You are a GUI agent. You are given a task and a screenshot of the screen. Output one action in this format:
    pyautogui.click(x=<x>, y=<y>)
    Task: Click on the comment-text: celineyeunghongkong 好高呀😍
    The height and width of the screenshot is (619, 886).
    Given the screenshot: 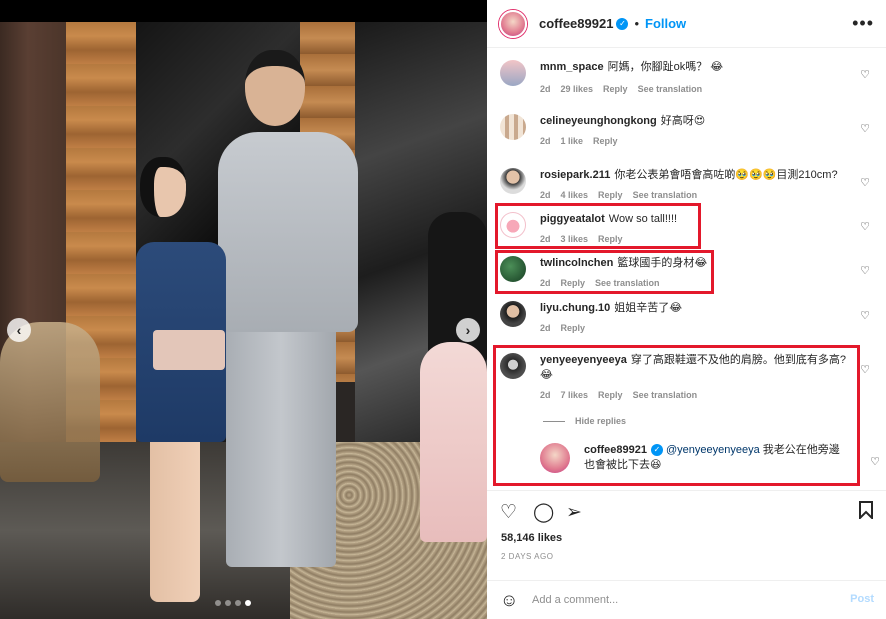 What is the action you would take?
    pyautogui.click(x=700, y=121)
    